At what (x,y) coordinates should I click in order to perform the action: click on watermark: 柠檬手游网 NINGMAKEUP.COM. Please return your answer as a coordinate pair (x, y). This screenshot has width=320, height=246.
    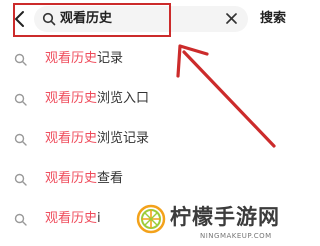
    Looking at the image, I should click on (215, 223).